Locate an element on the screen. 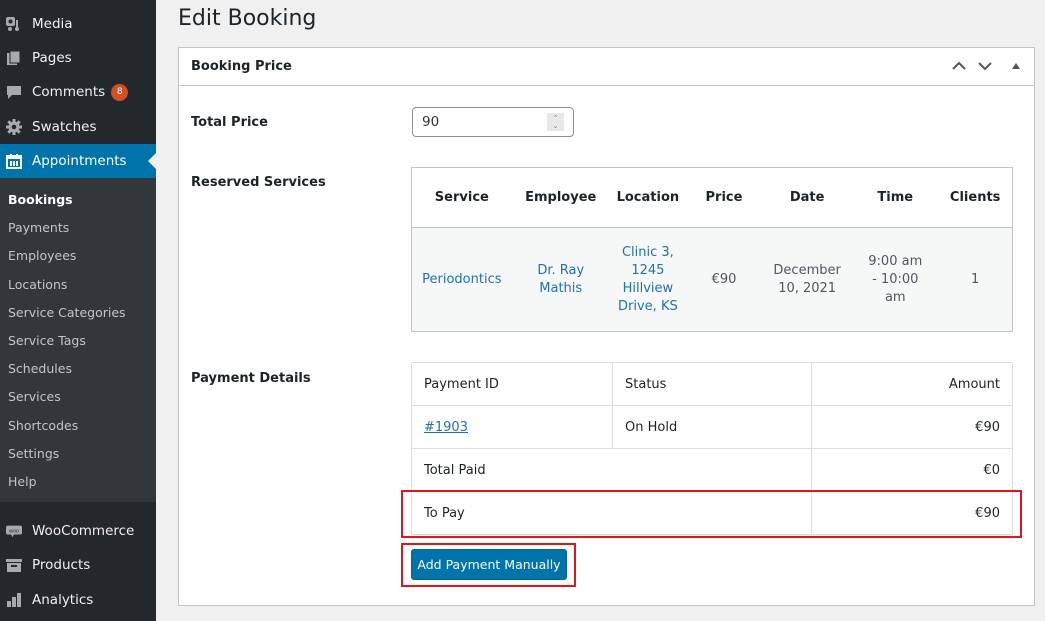 The width and height of the screenshot is (1045, 621). payment-status: On Hold is located at coordinates (712, 427).